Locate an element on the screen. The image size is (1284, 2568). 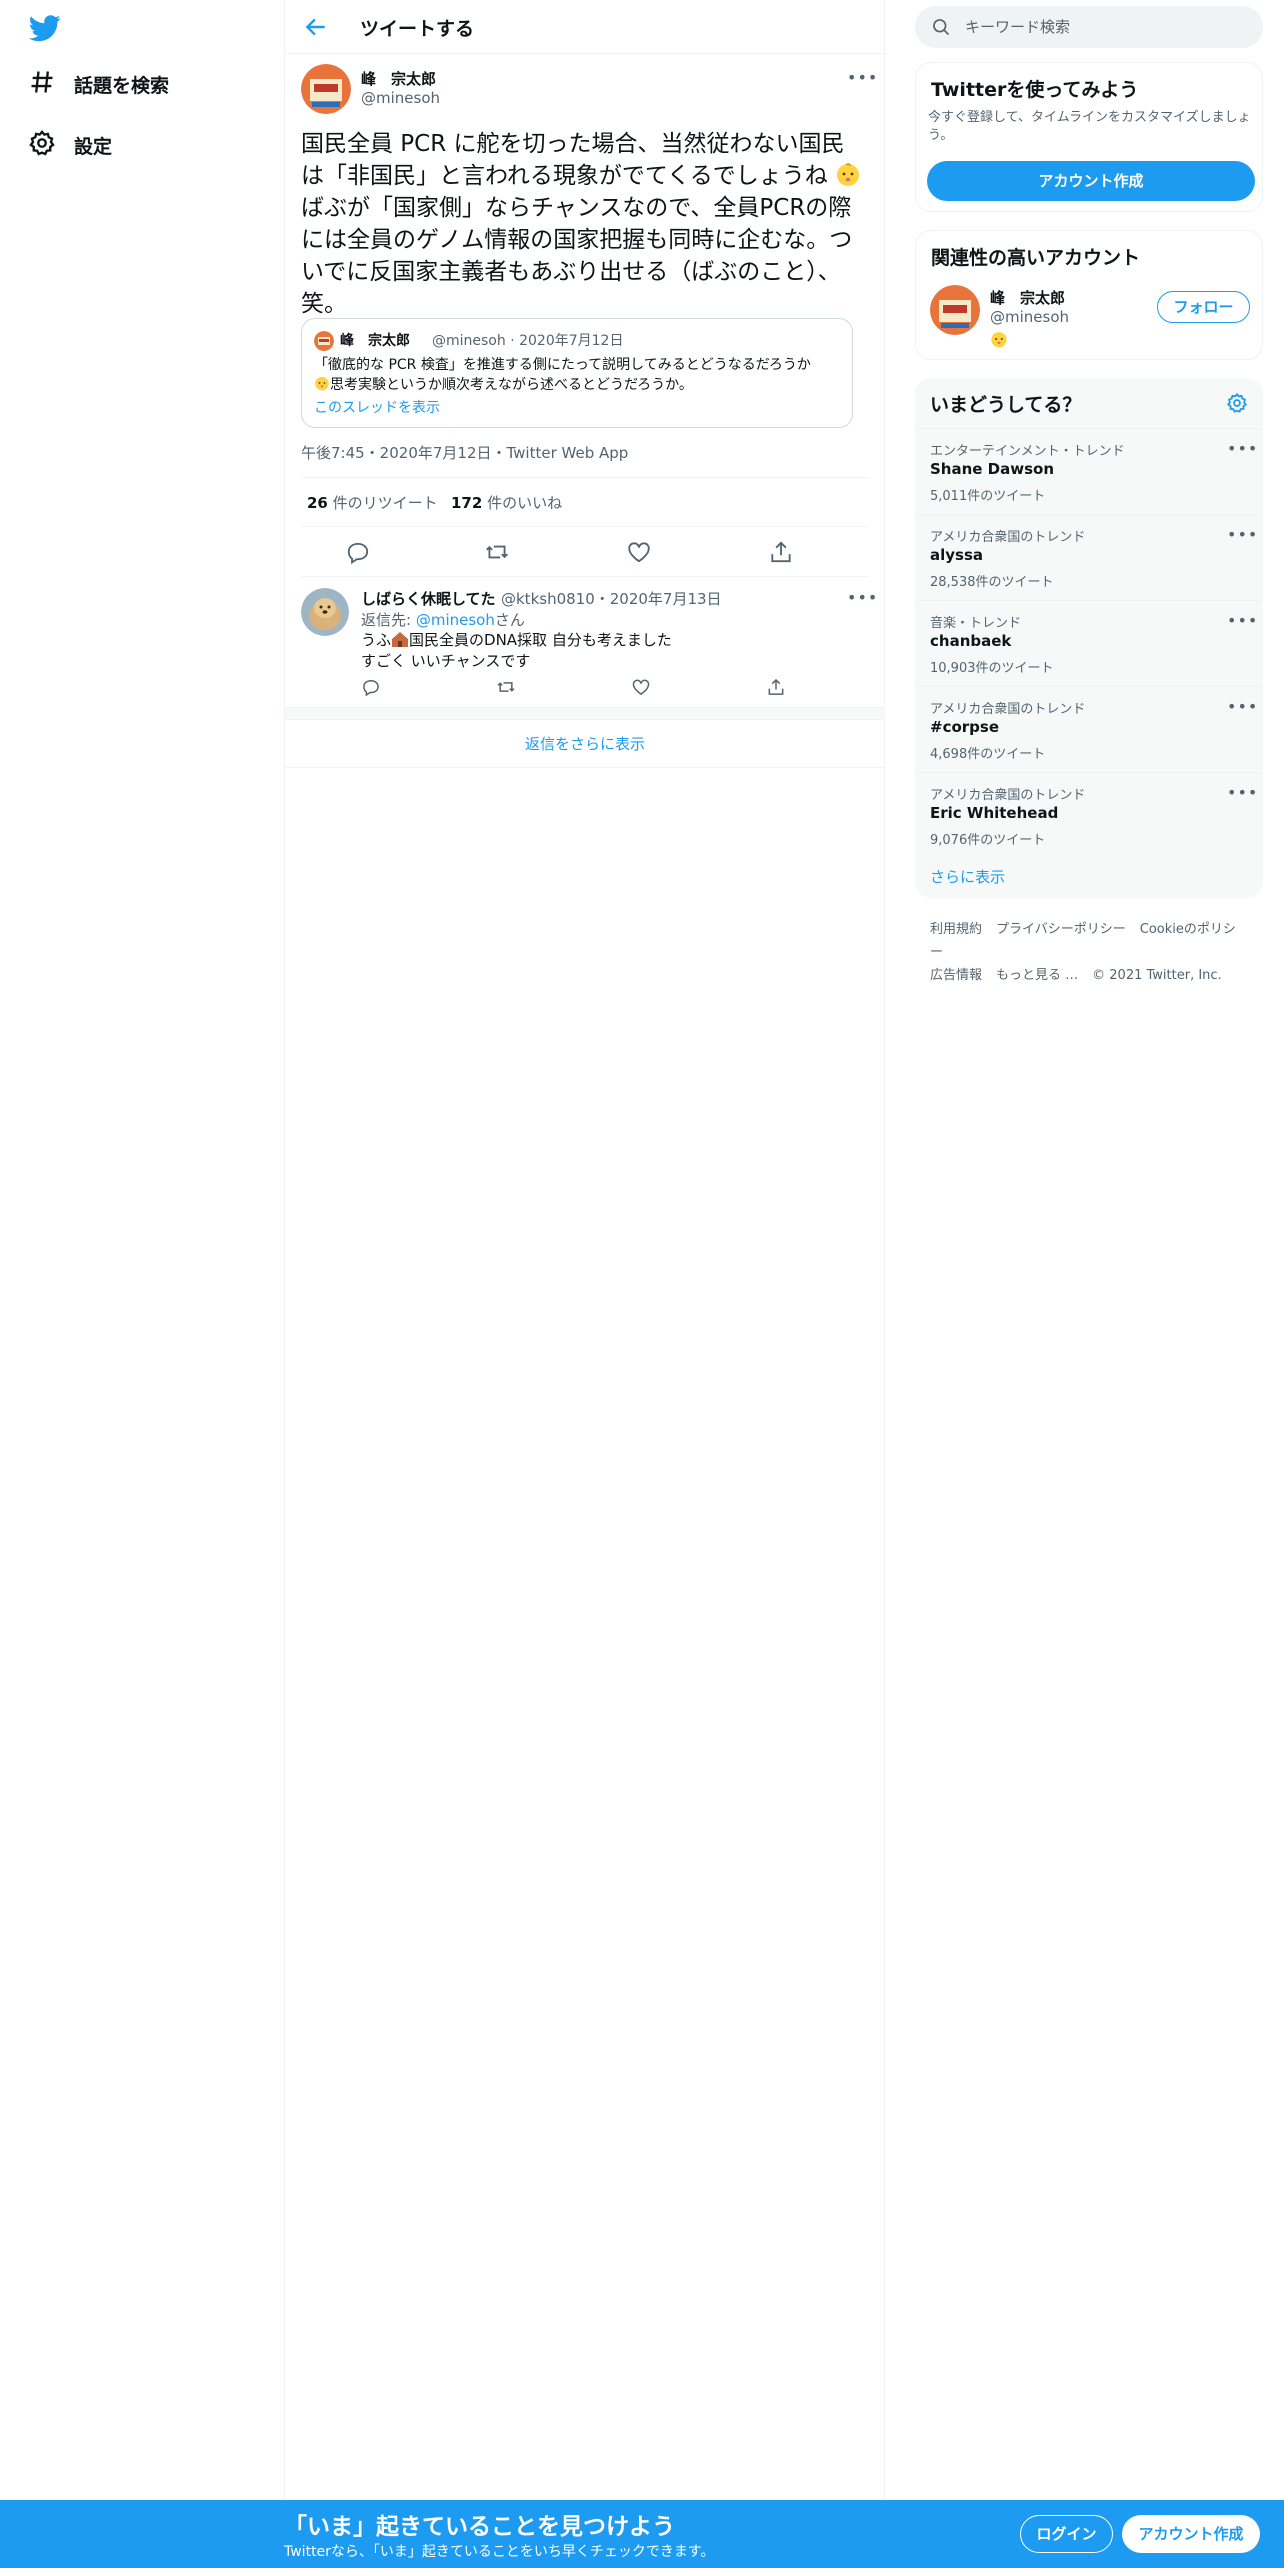
reply-text-line1a: うふ is located at coordinates (376, 640).